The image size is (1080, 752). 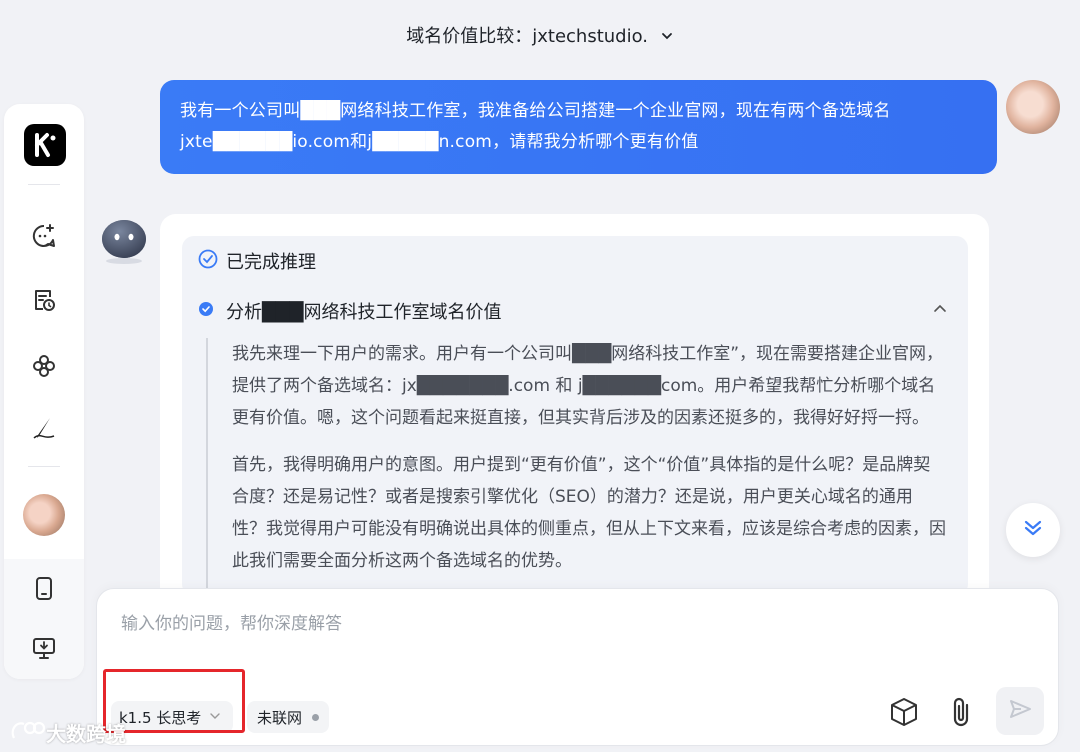 I want to click on conversation-title: 域名价值比较：jxtechstudio., so click(x=540, y=35).